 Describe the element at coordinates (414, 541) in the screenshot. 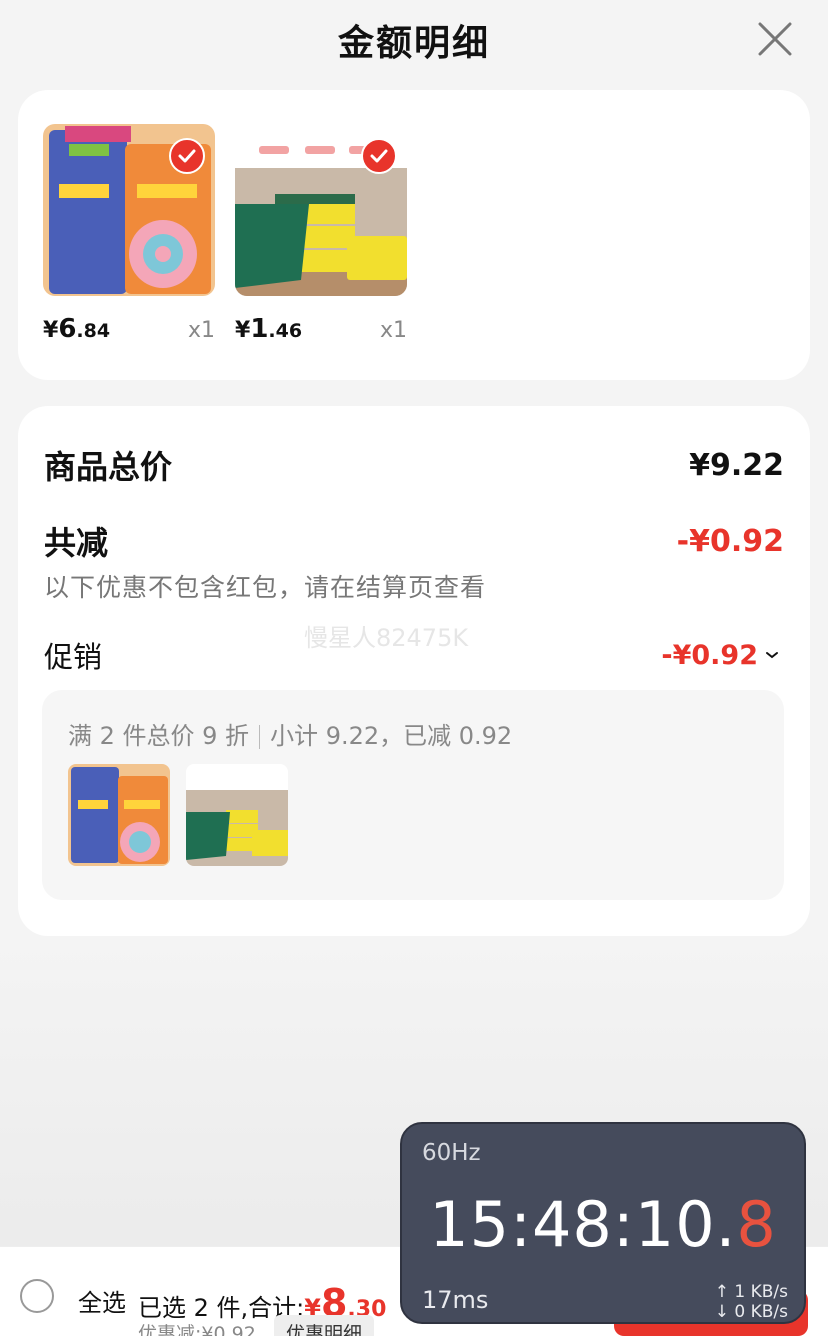

I see `reduction-row: 共减 -¥0.92` at that location.